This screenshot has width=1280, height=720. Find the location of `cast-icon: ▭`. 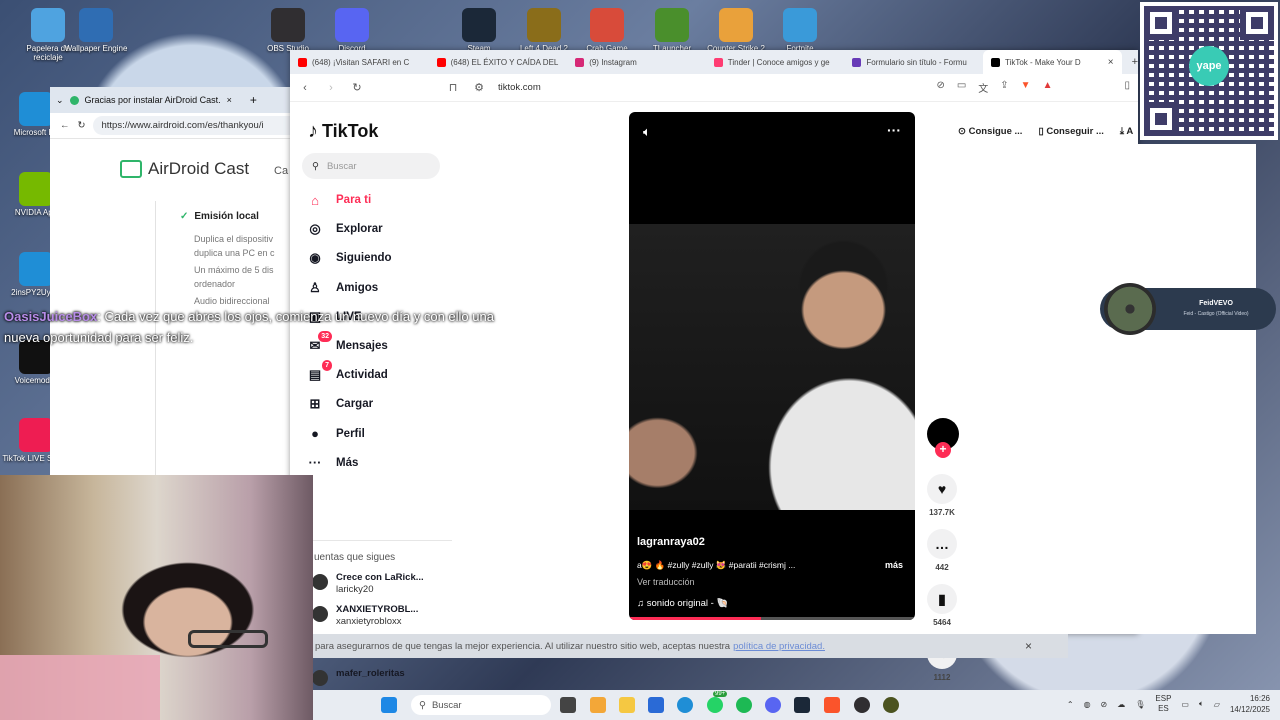

cast-icon: ▭ is located at coordinates (961, 87).